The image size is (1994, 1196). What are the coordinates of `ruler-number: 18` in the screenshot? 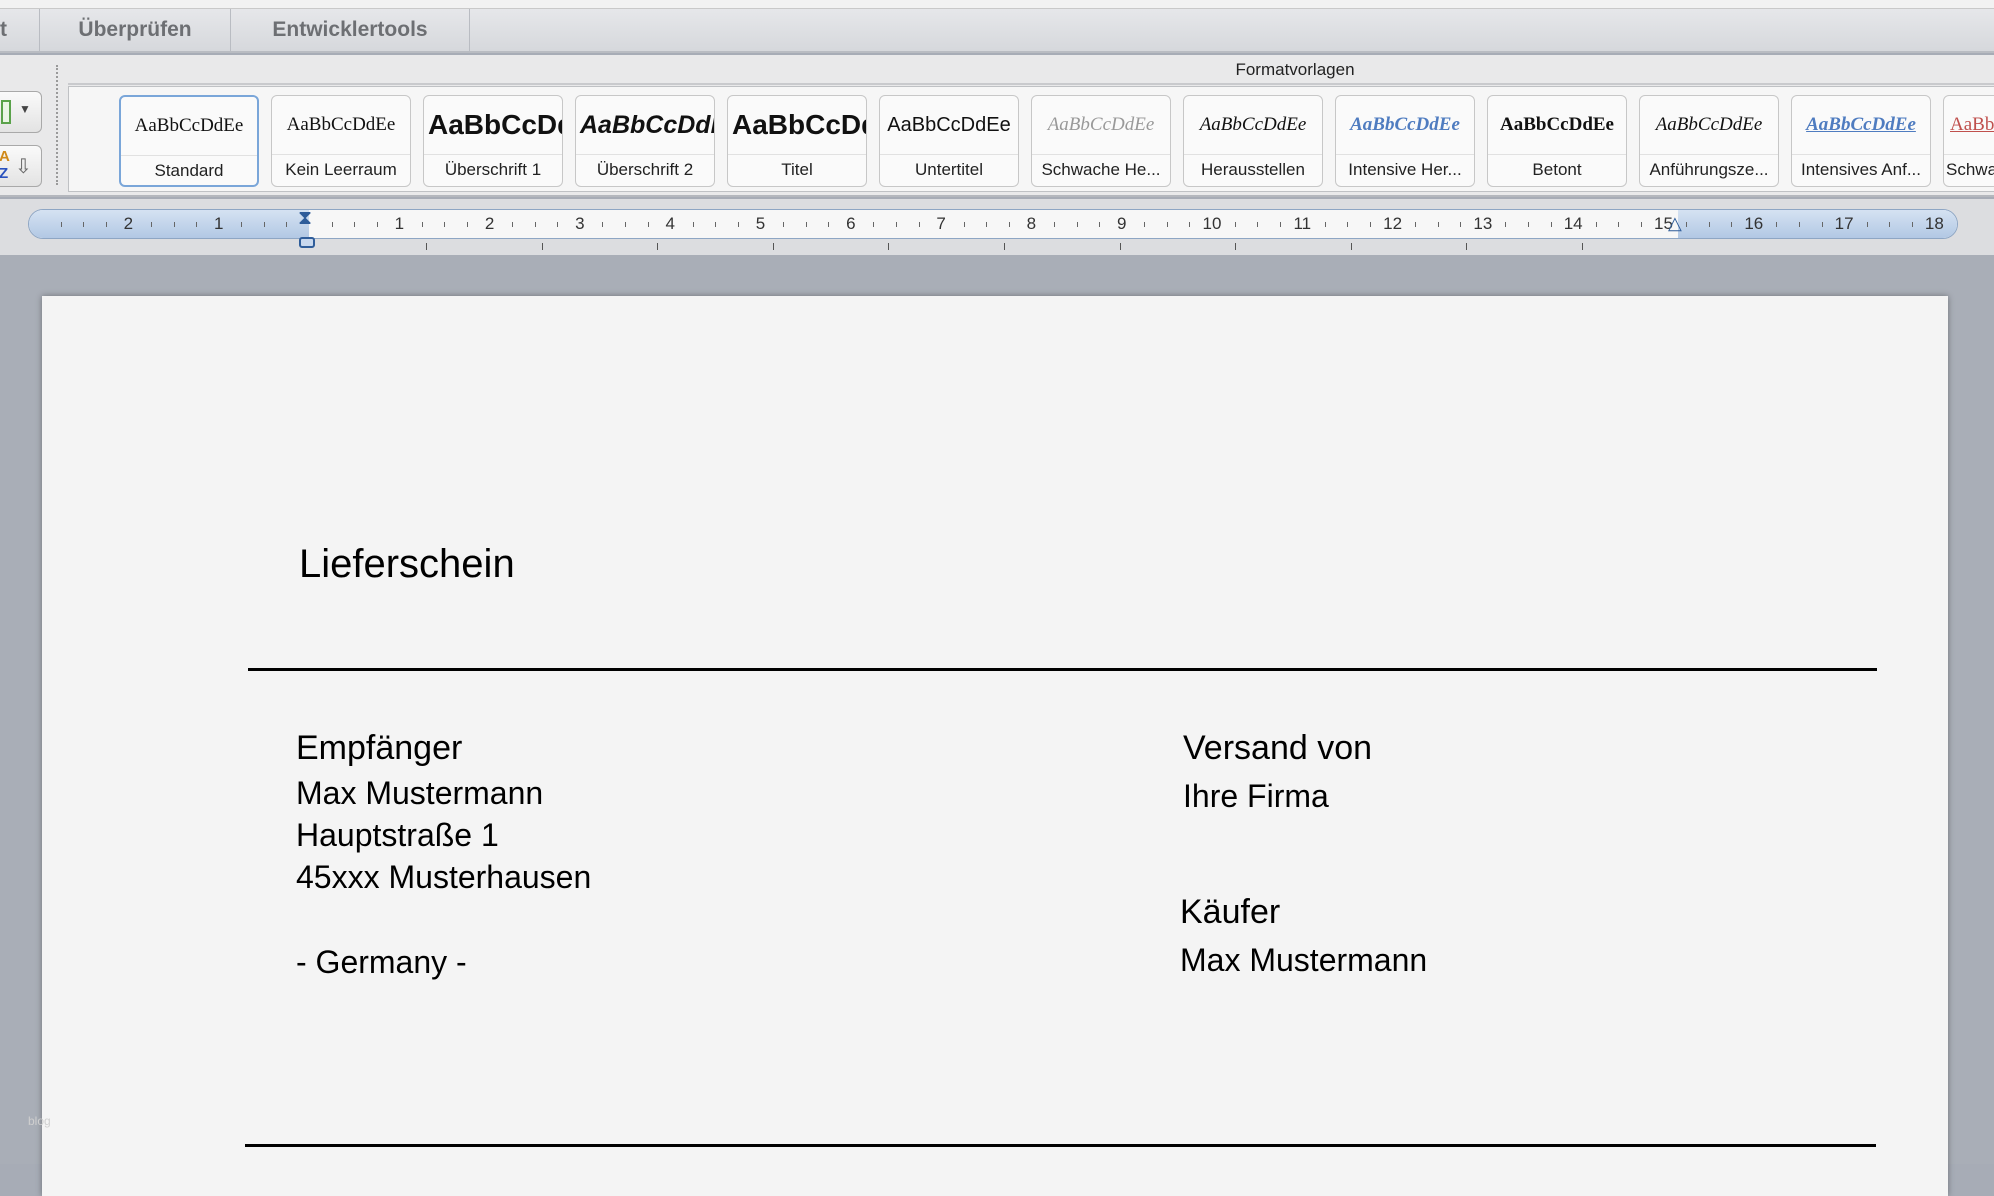 It's located at (1934, 223).